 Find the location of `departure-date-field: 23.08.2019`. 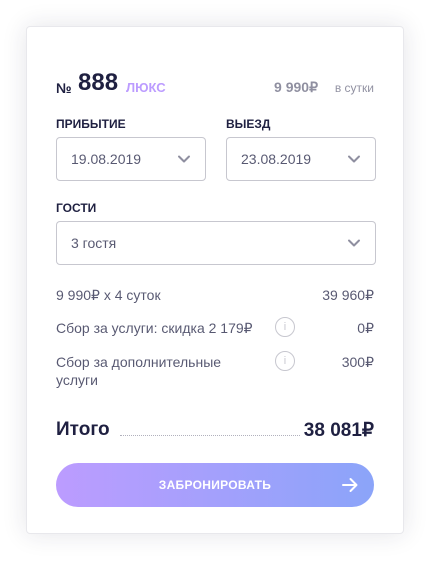

departure-date-field: 23.08.2019 is located at coordinates (301, 159).